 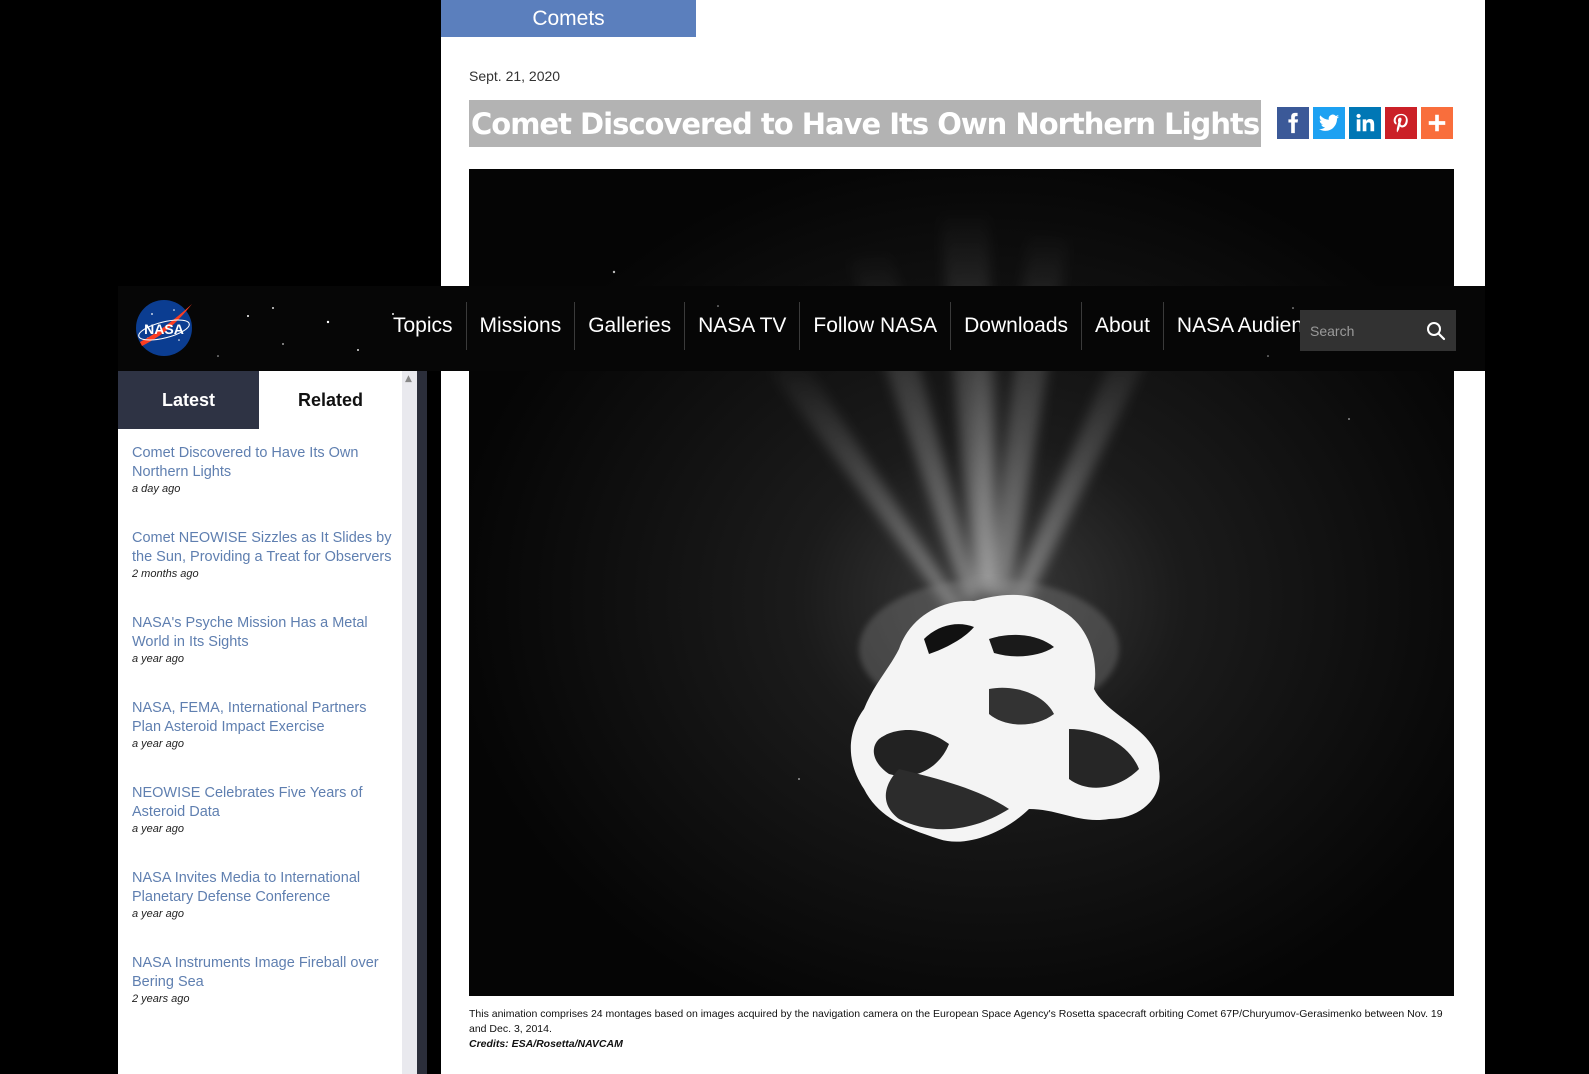 I want to click on list-item-time: 2 months ago, so click(x=165, y=574).